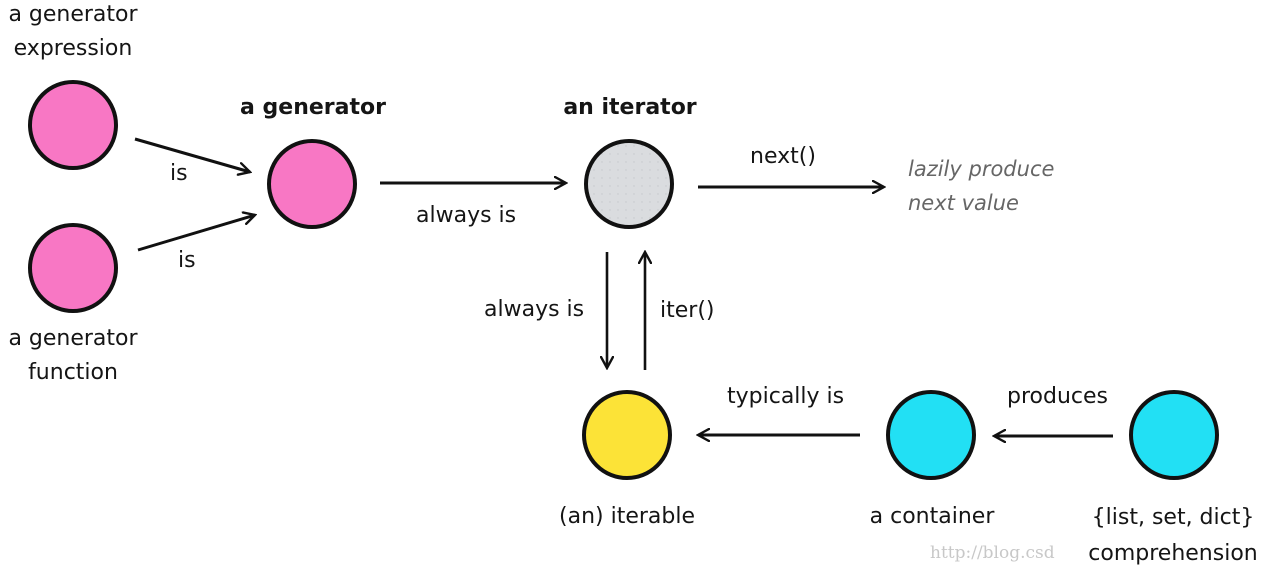  Describe the element at coordinates (786, 396) in the screenshot. I see `edge-label-typically-is: typically is` at that location.